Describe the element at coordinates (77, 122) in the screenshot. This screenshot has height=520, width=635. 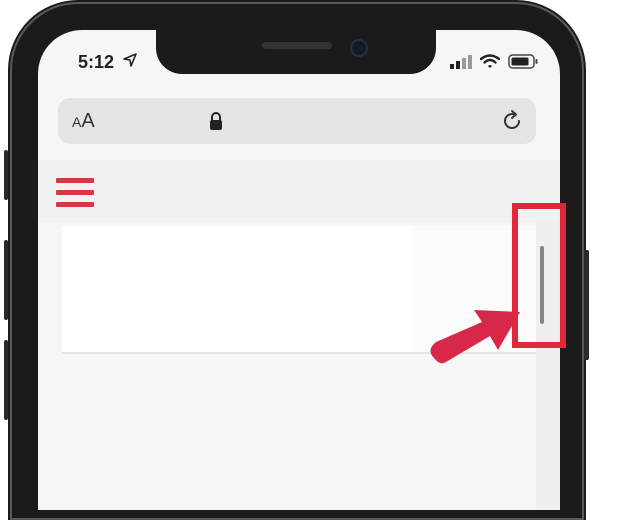
I see `text-size-label-small: A` at that location.